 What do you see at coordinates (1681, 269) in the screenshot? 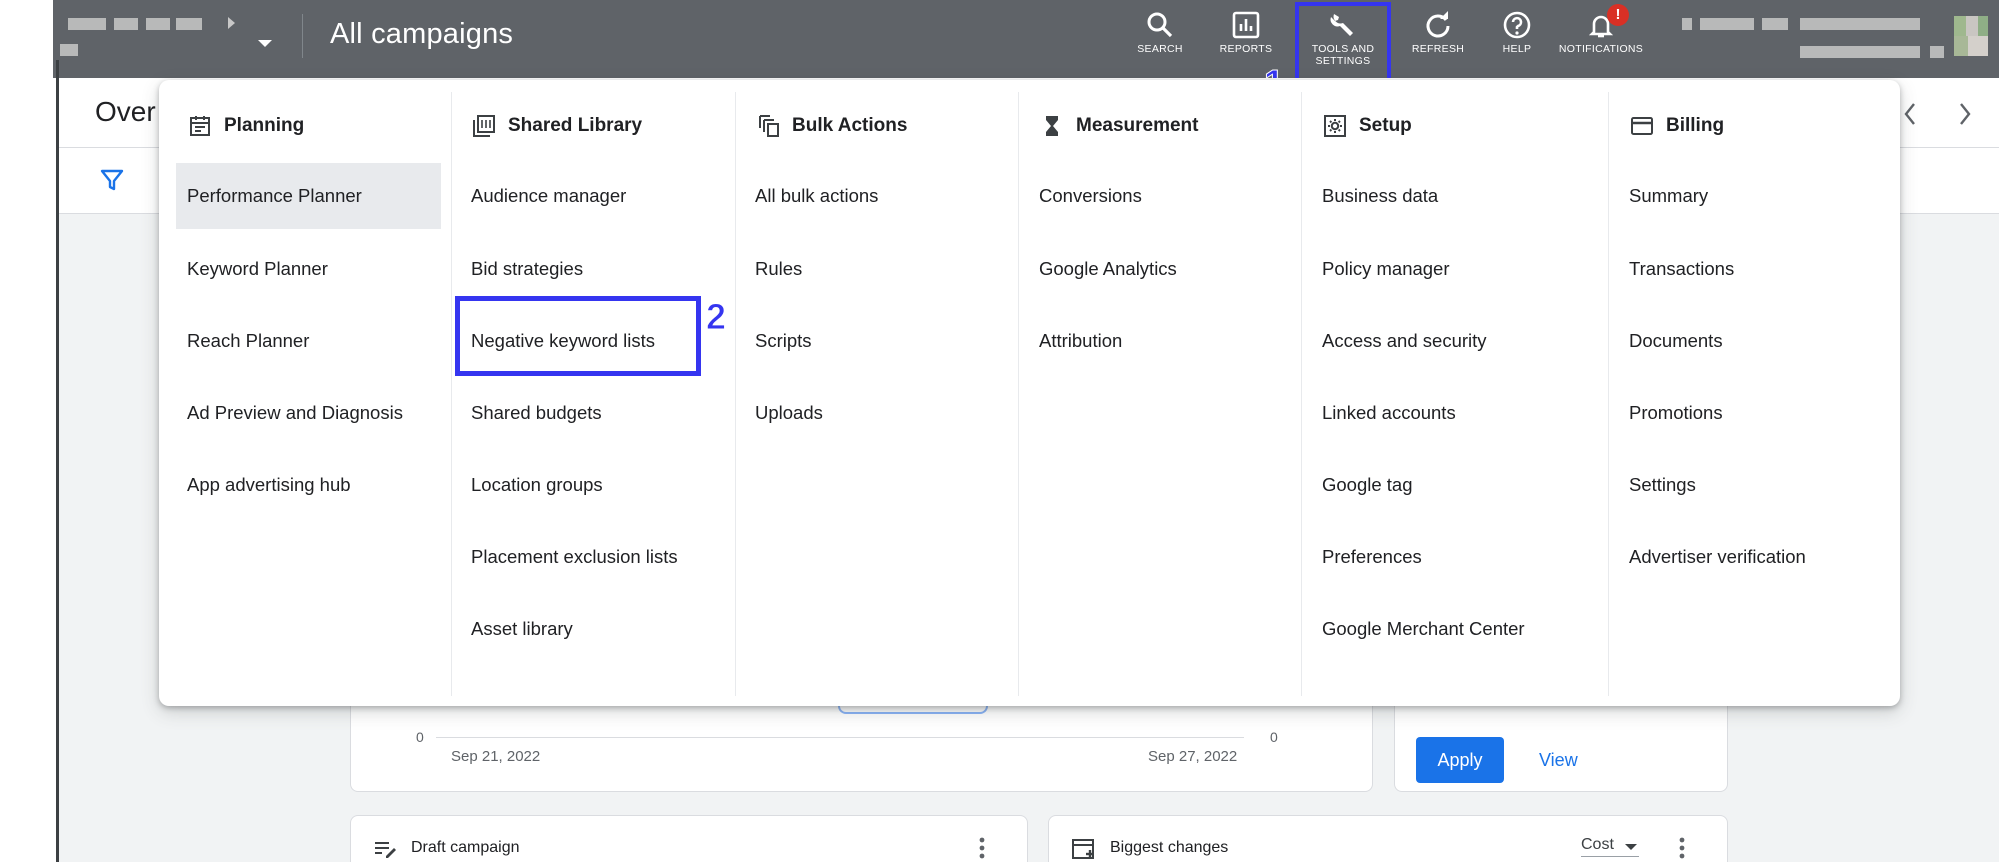
I see `menu-item-transactions: Transactions` at bounding box center [1681, 269].